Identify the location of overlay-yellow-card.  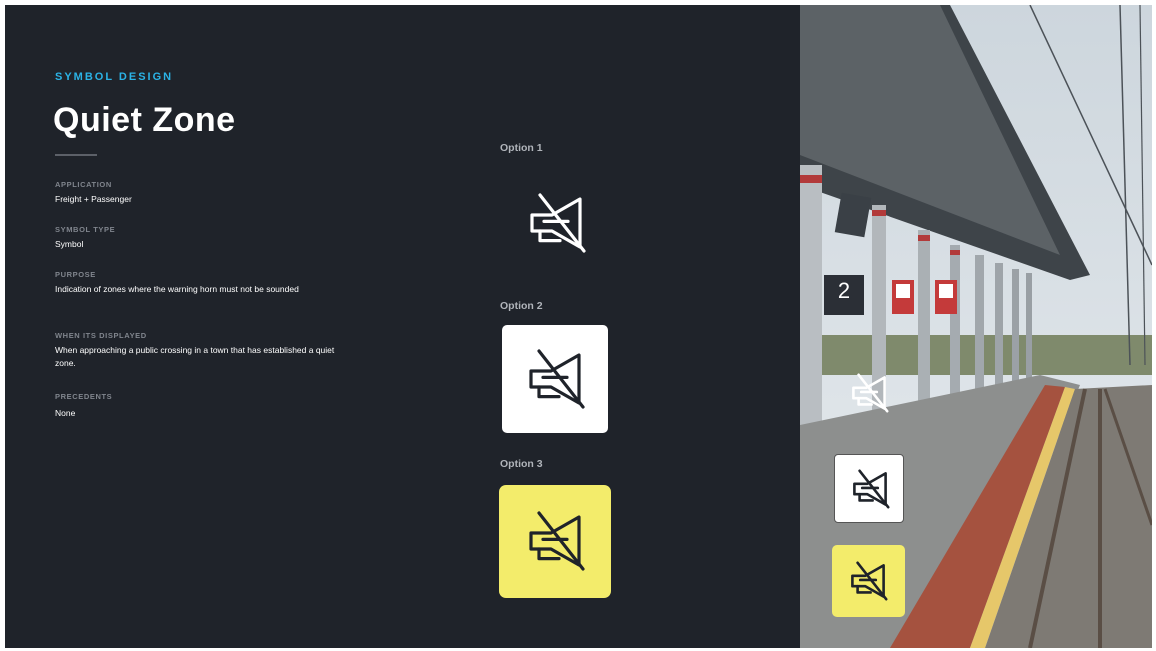
(868, 581).